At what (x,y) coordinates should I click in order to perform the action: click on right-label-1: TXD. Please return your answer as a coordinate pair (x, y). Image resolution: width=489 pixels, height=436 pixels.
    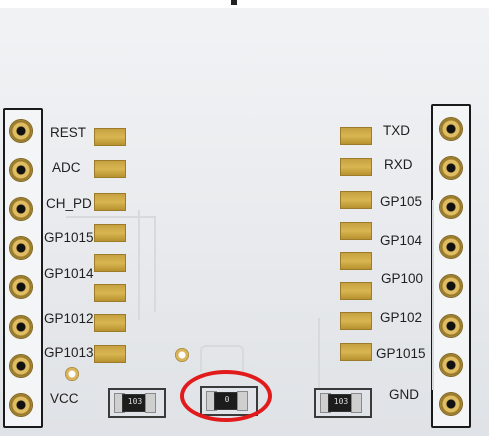
    Looking at the image, I should click on (396, 130).